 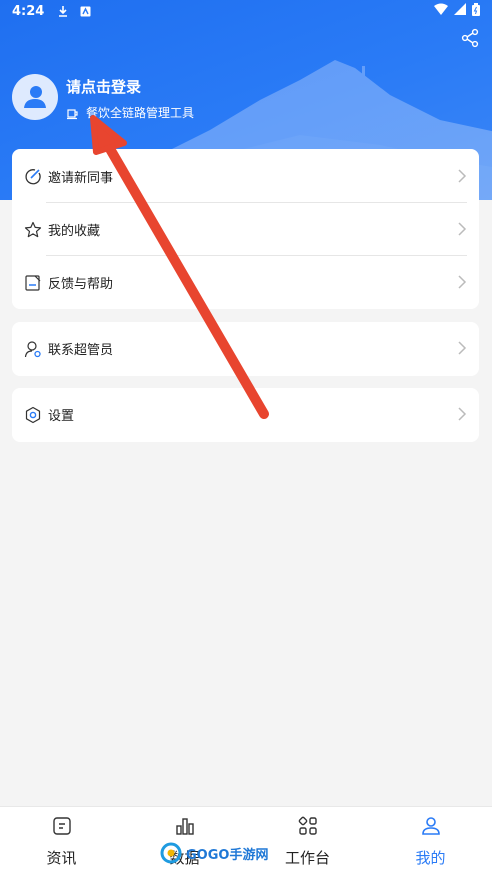 What do you see at coordinates (63, 11) in the screenshot?
I see `download-icon` at bounding box center [63, 11].